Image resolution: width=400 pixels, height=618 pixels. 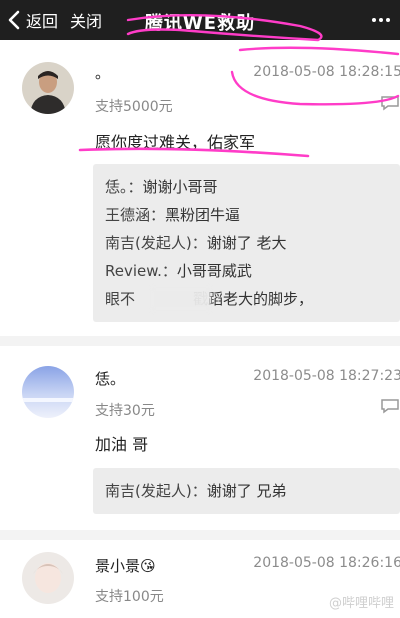 I want to click on reply-author: 恁。：, so click(x=124, y=187).